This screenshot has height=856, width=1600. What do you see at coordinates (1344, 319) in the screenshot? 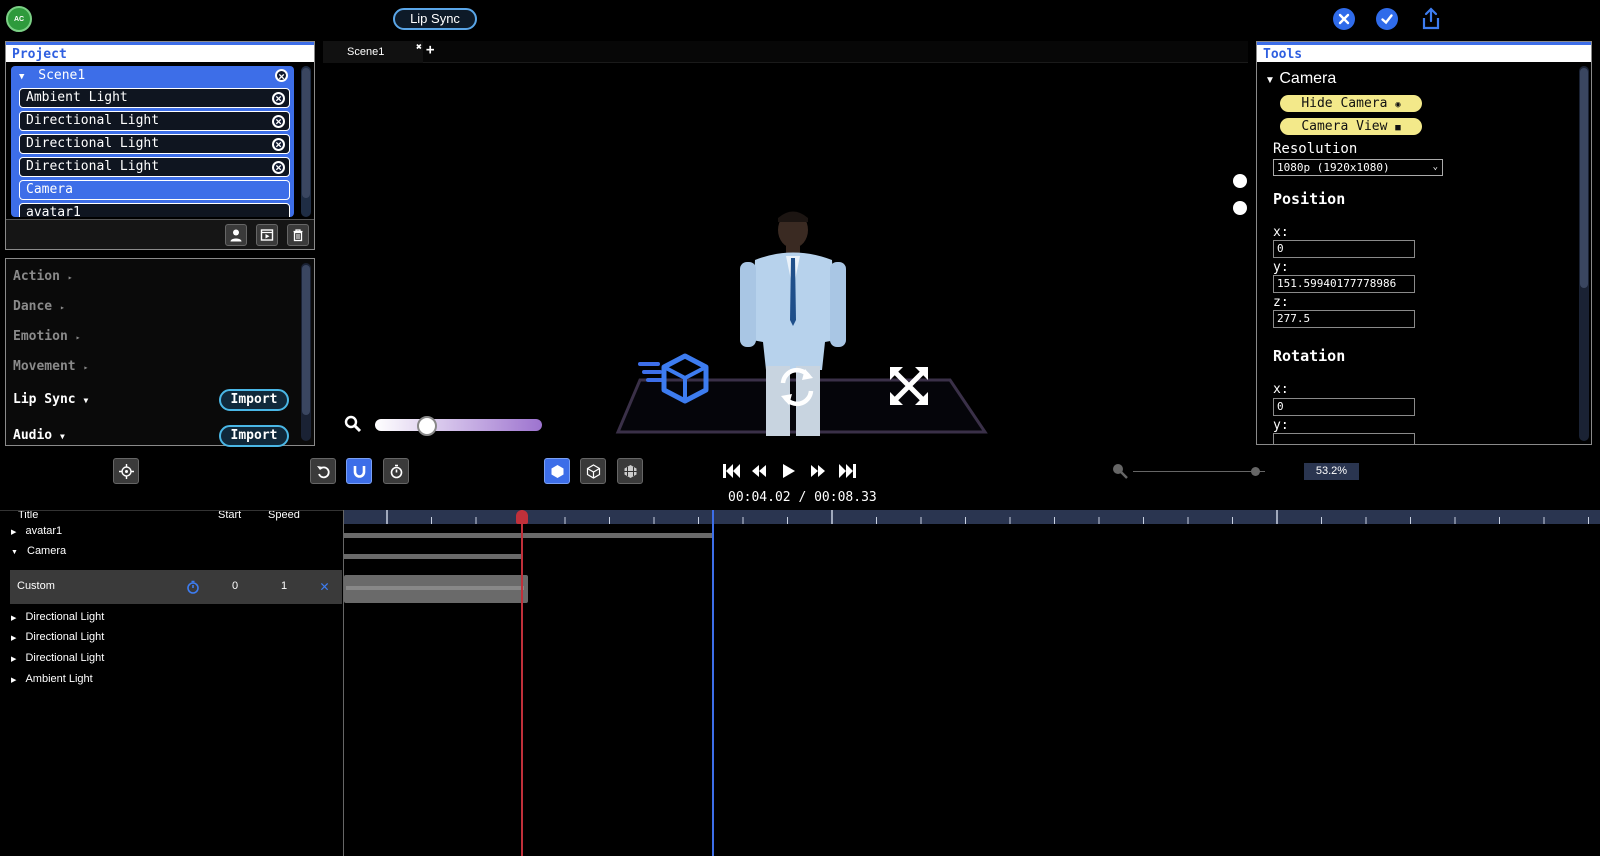
I see `position-z-input: 277.5` at bounding box center [1344, 319].